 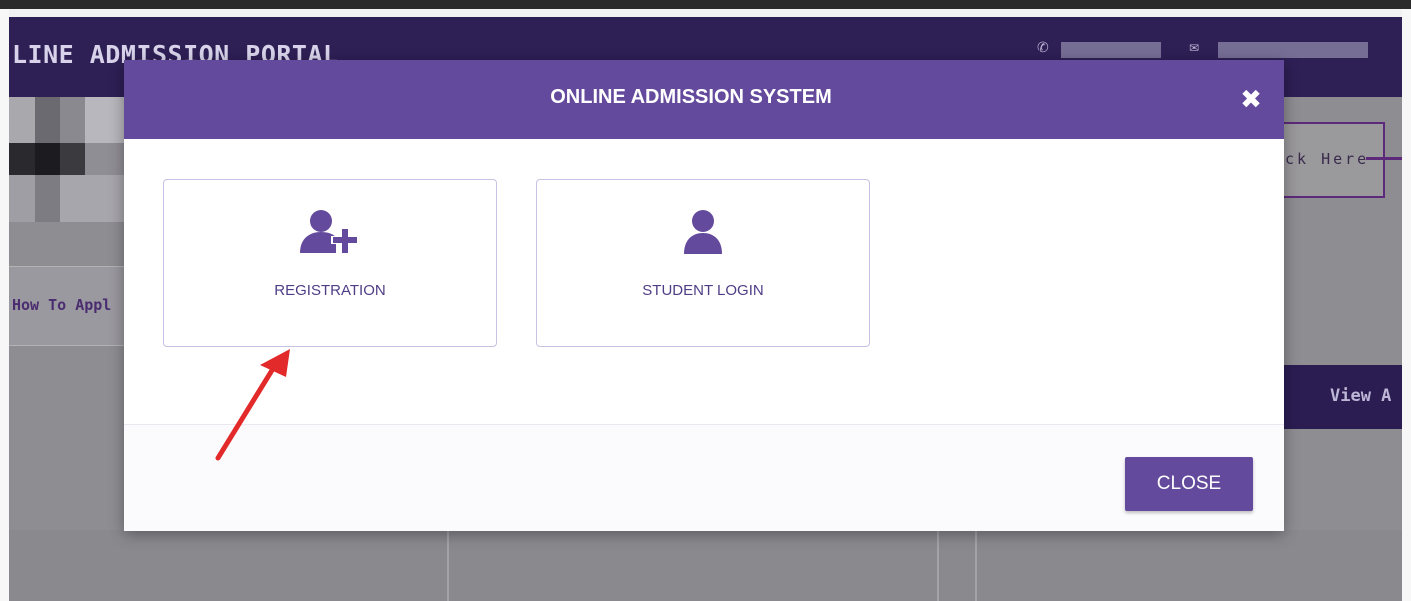 I want to click on background-how-to-apply-text: How To Appl, so click(x=62, y=305).